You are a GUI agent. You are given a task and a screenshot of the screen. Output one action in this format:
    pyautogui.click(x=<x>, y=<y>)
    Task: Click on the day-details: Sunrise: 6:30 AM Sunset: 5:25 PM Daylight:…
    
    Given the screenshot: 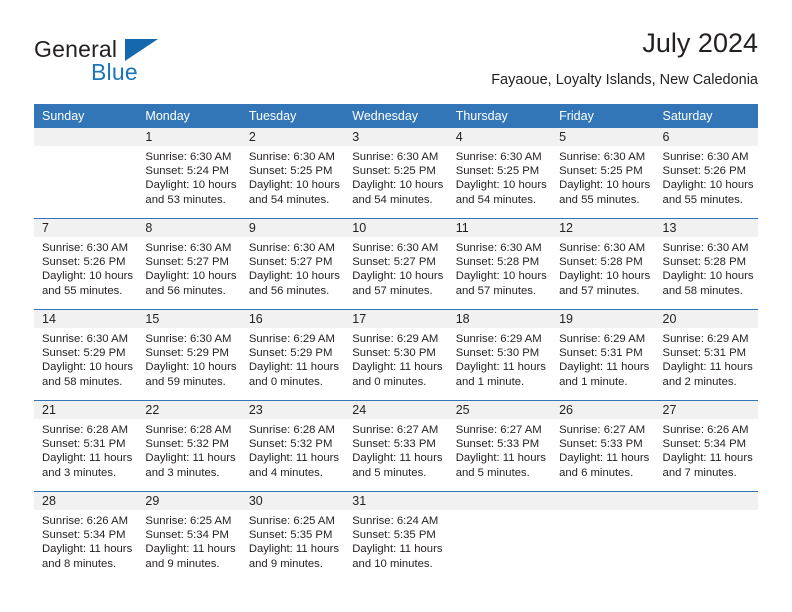 What is the action you would take?
    pyautogui.click(x=499, y=176)
    